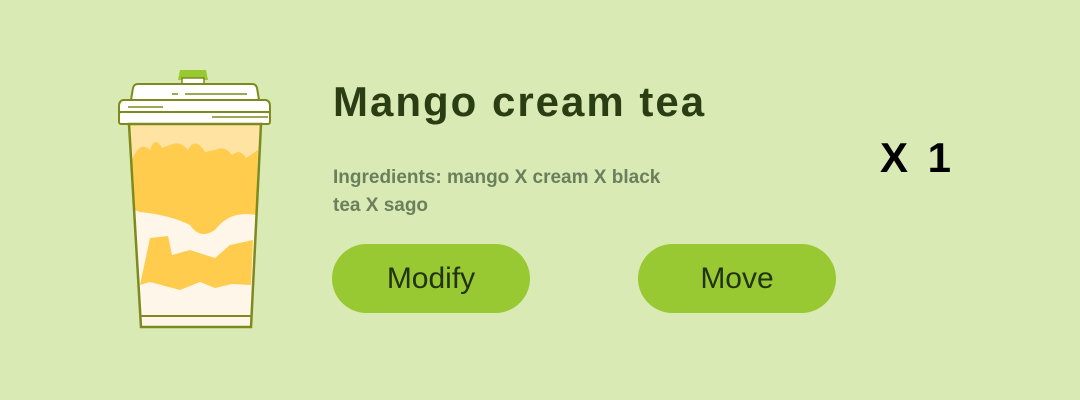 This screenshot has height=400, width=1080. What do you see at coordinates (737, 278) in the screenshot?
I see `move-button: Move` at bounding box center [737, 278].